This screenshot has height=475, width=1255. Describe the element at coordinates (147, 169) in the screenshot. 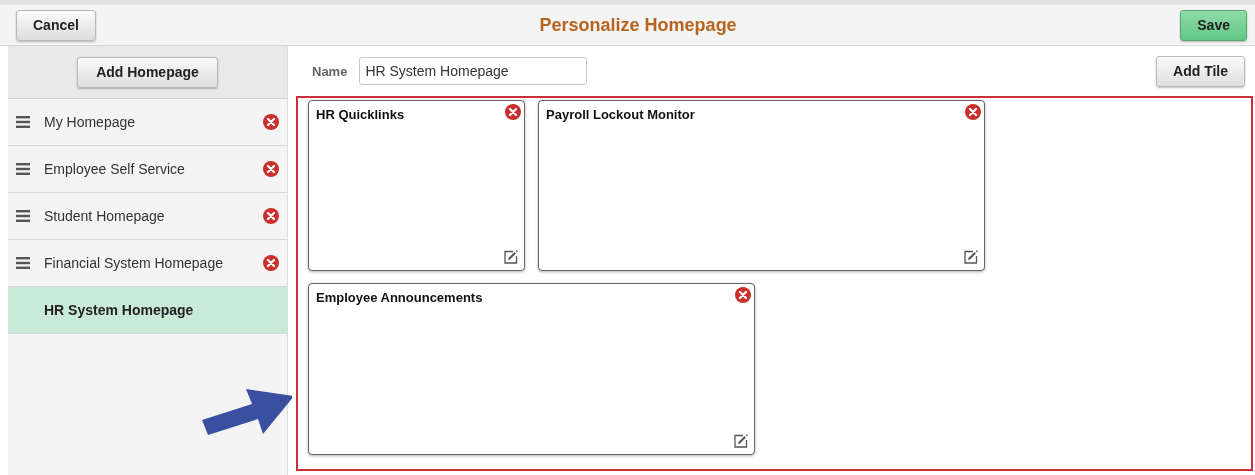

I see `homepage-item: Employee Self Service` at that location.